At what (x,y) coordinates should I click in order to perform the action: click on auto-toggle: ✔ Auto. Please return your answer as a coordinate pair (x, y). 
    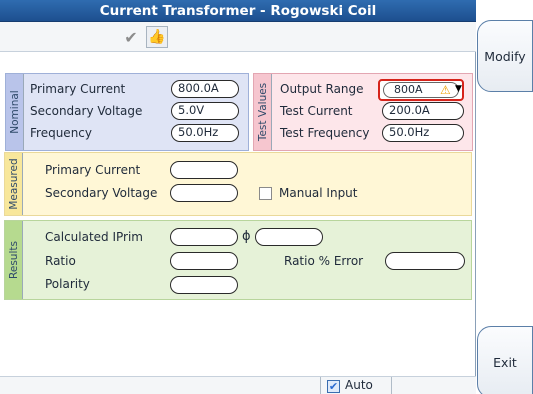
    Looking at the image, I should click on (356, 385).